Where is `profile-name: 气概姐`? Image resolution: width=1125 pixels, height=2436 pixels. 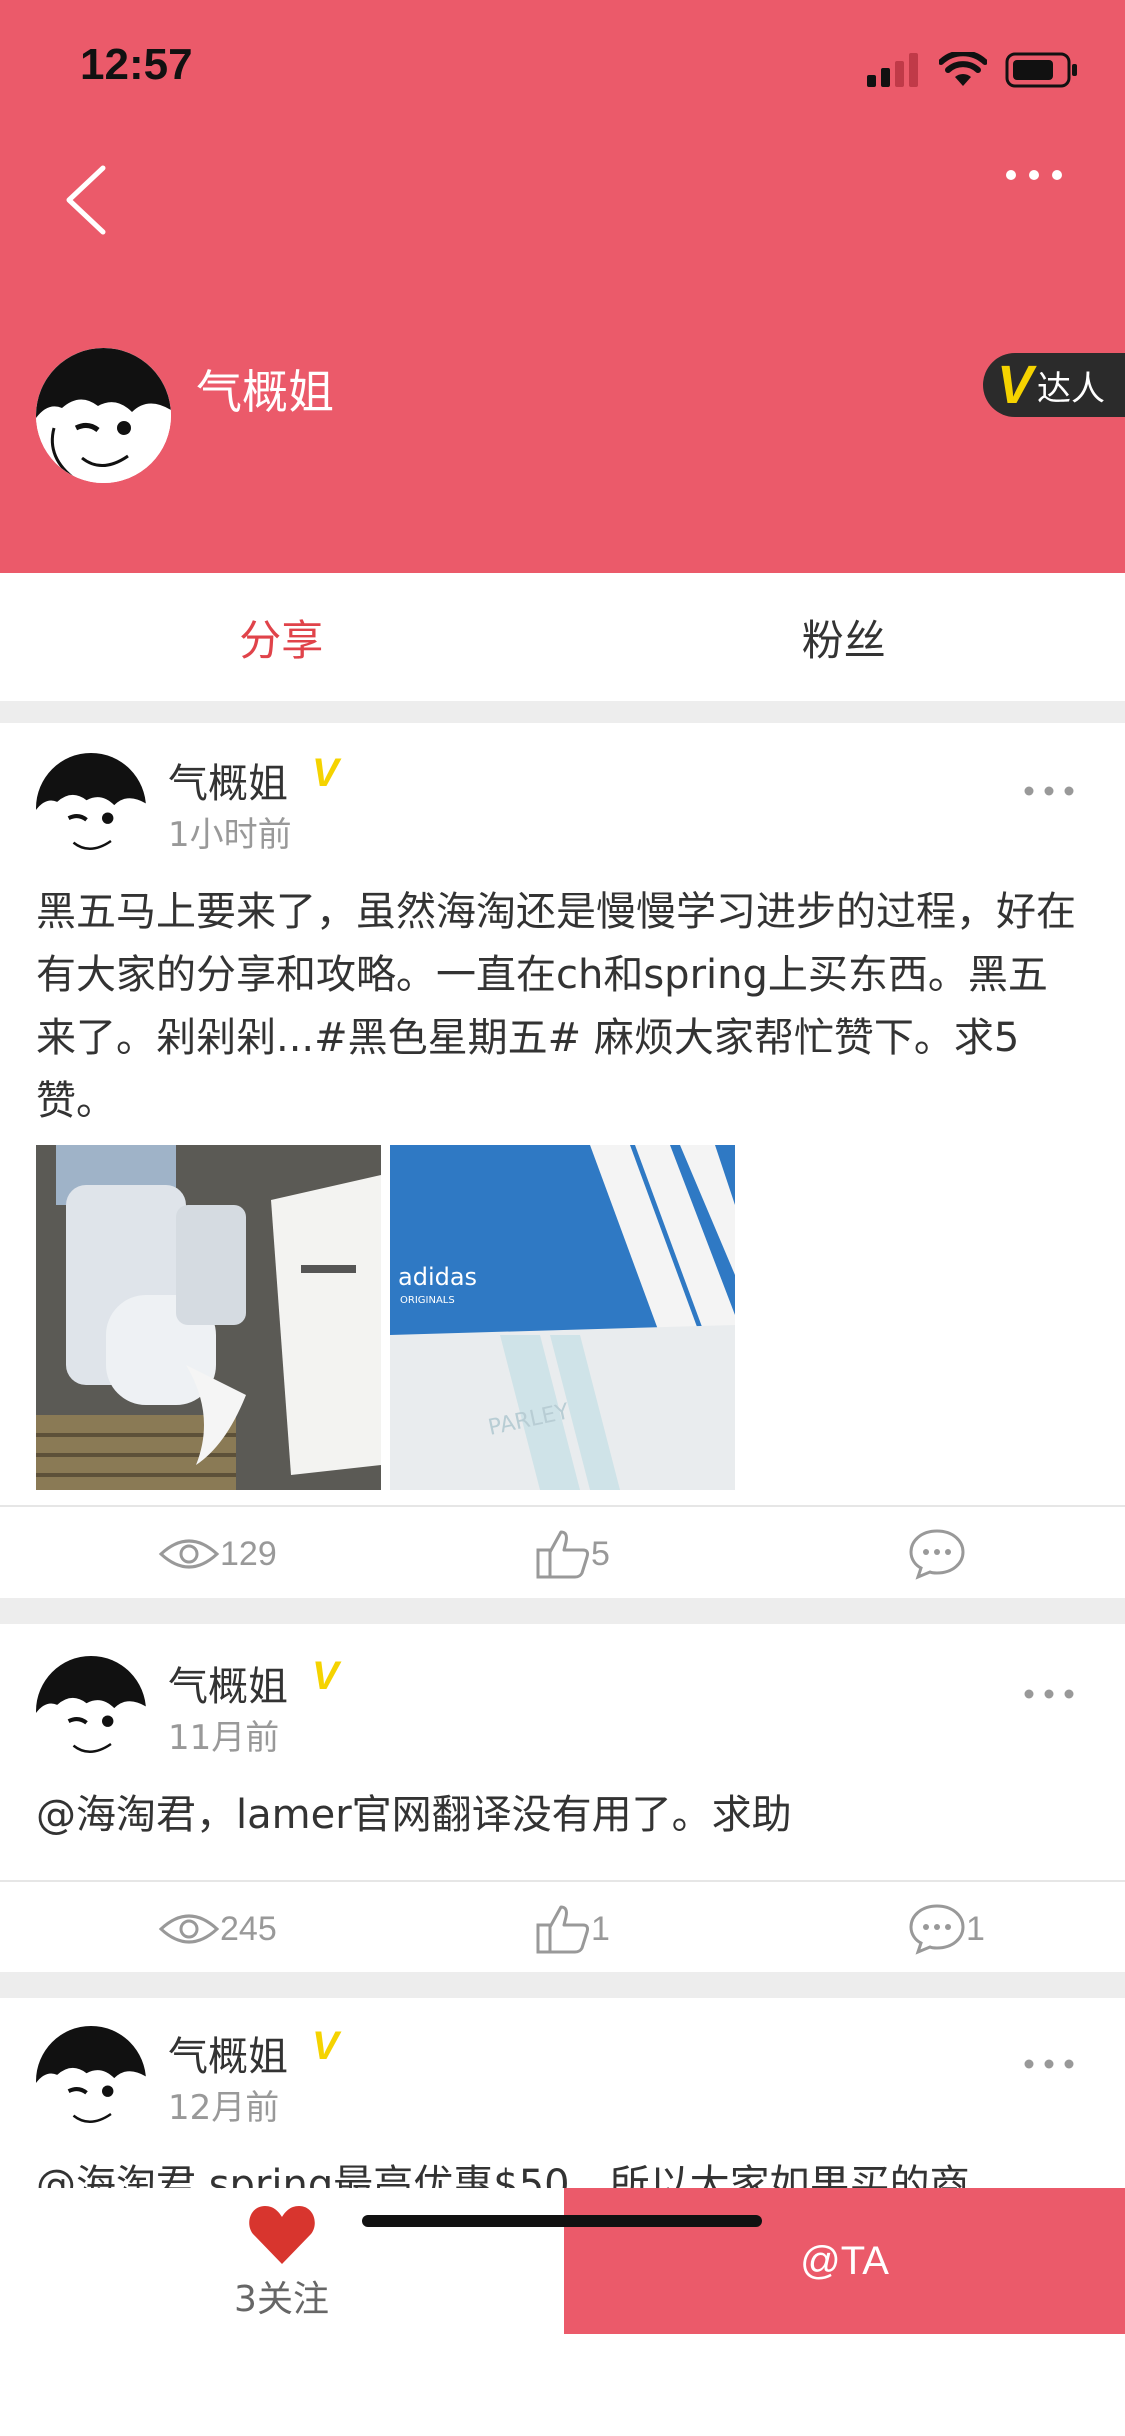
profile-name: 气概姐 is located at coordinates (265, 392).